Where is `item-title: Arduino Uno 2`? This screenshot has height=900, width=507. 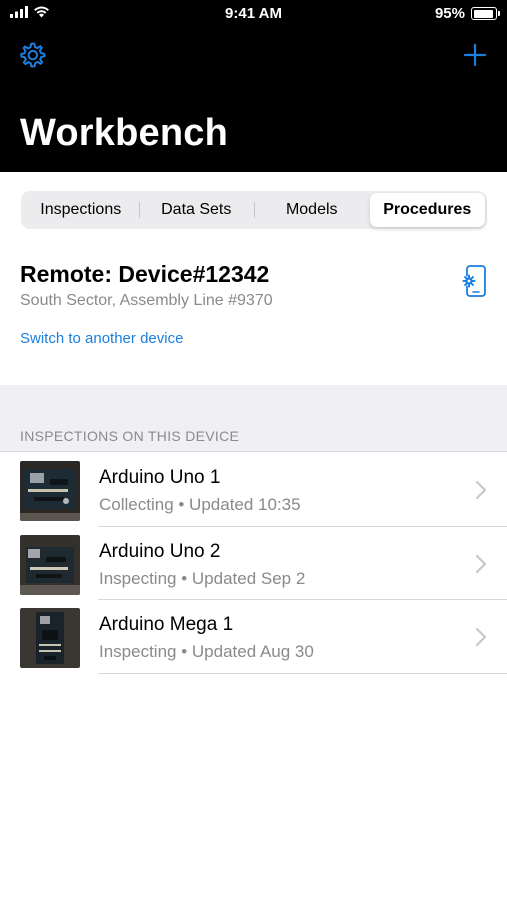 item-title: Arduino Uno 2 is located at coordinates (160, 551).